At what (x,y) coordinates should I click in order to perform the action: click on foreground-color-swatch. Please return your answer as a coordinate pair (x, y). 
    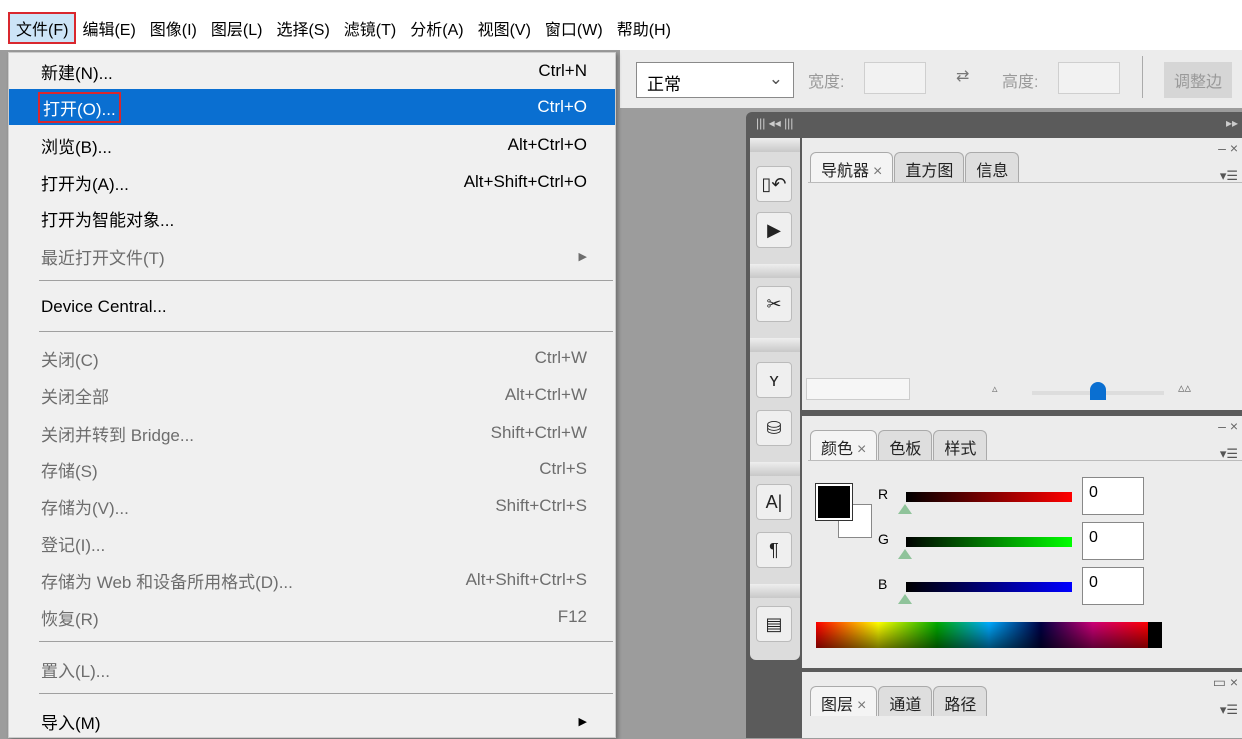
    Looking at the image, I should click on (834, 502).